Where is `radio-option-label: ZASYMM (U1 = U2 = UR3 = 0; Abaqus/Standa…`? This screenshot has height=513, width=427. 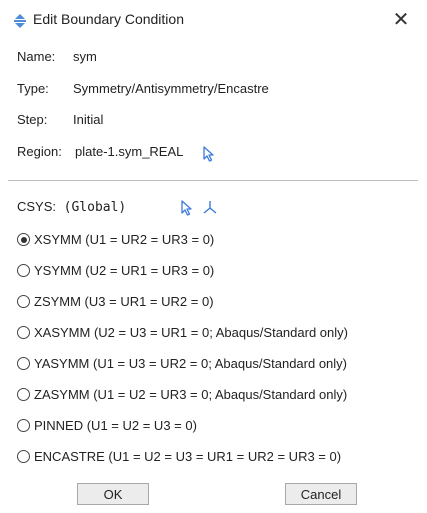
radio-option-label: ZASYMM (U1 = U2 = UR3 = 0; Abaqus/Standa… is located at coordinates (191, 394).